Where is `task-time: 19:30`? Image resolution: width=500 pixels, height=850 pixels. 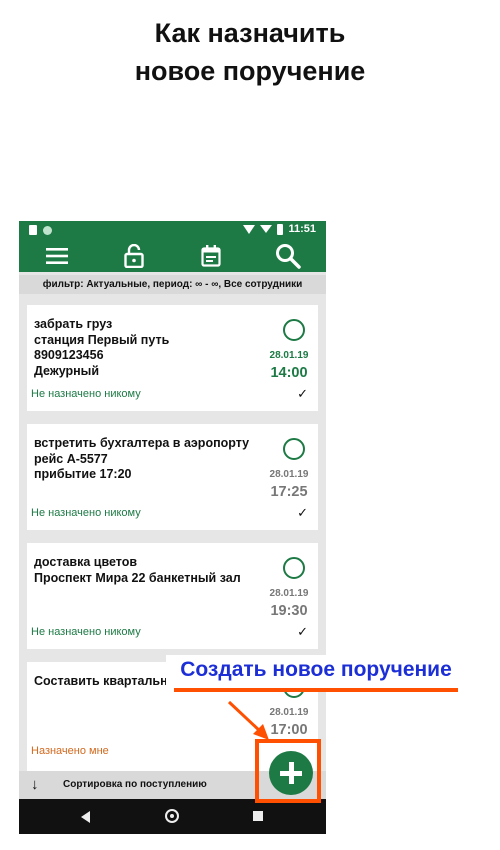 task-time: 19:30 is located at coordinates (289, 611).